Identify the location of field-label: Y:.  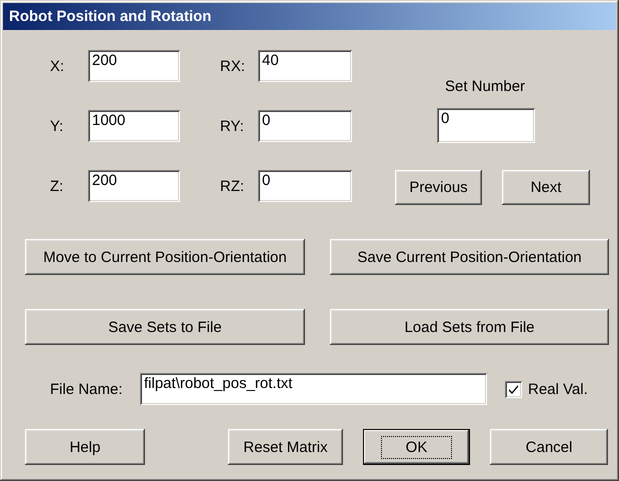
(57, 126).